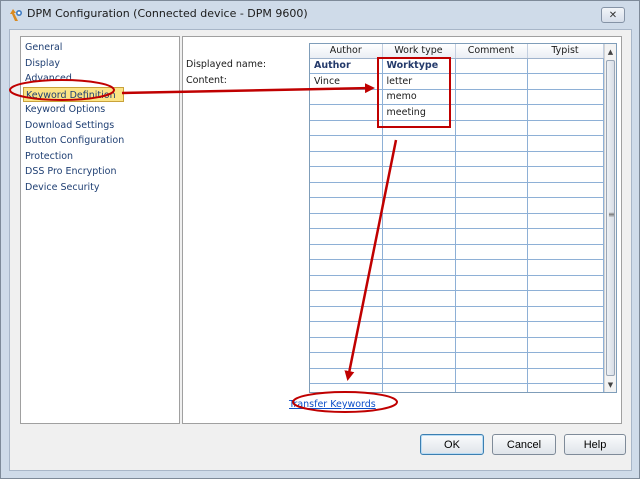 Image resolution: width=640 pixels, height=479 pixels. I want to click on sidebar-item-protection: Protection, so click(74, 157).